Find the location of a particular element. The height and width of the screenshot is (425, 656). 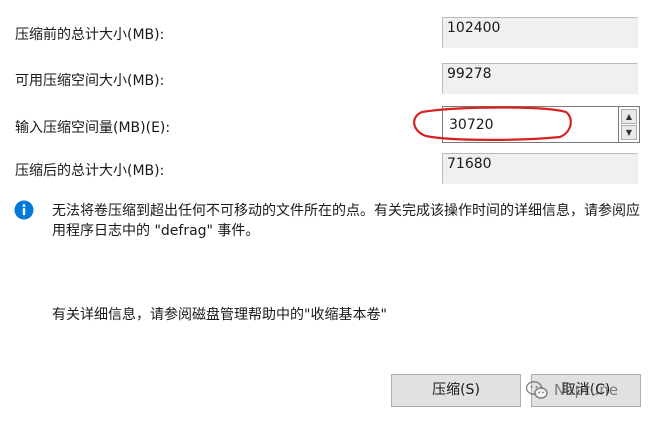

total-size-after-label: 压缩后的总计大小(MB): is located at coordinates (90, 171).